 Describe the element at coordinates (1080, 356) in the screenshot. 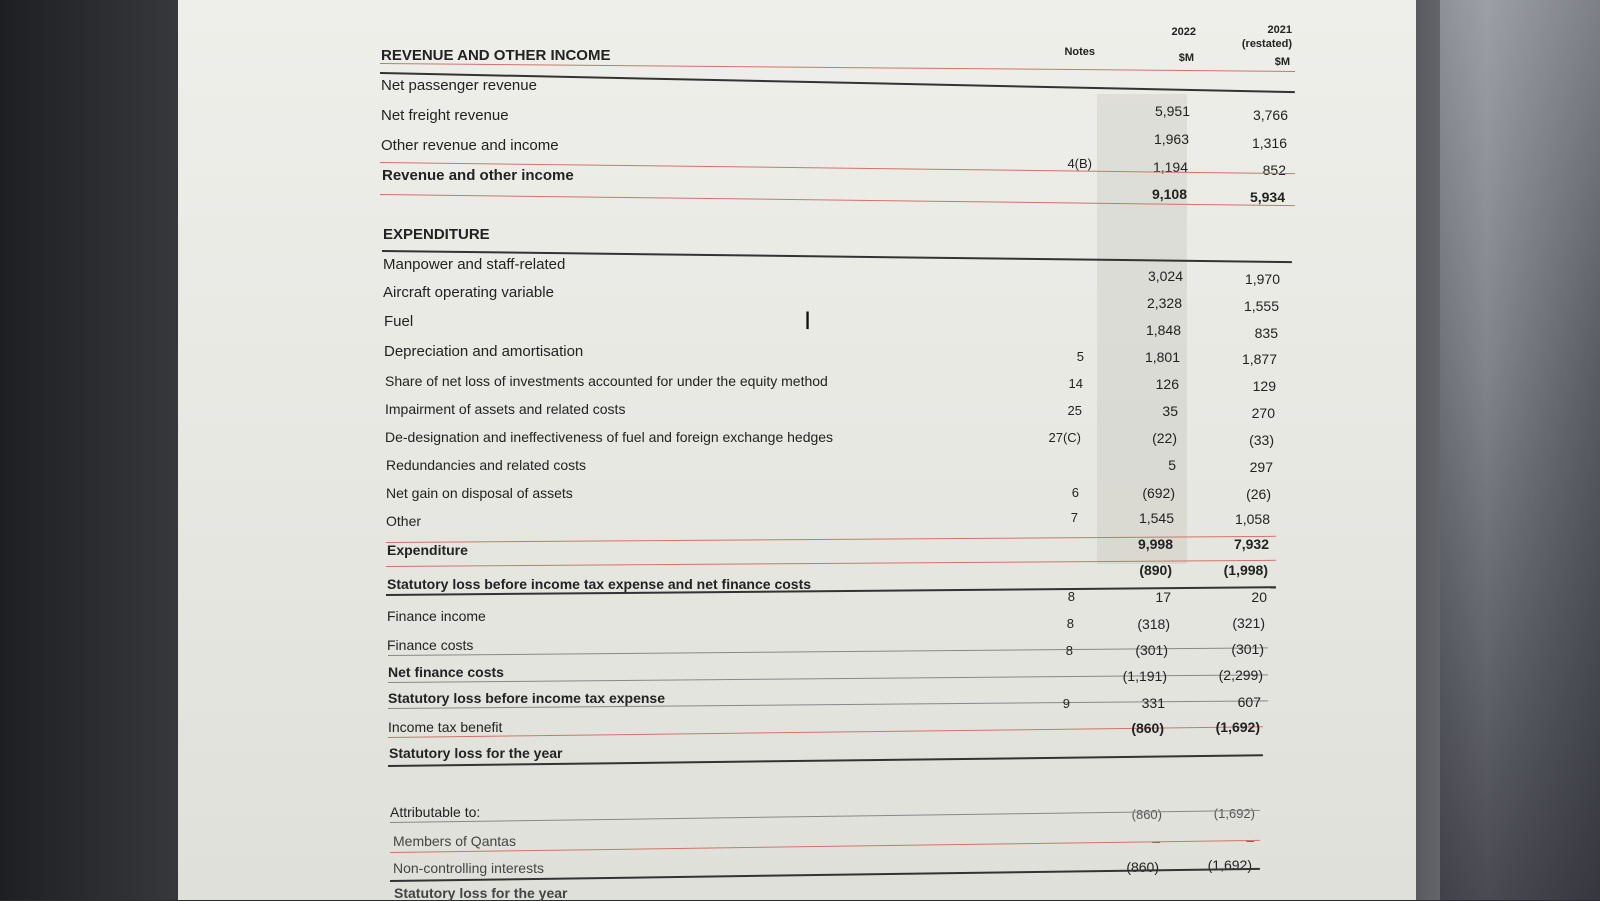

I see `note-ref: 5` at that location.